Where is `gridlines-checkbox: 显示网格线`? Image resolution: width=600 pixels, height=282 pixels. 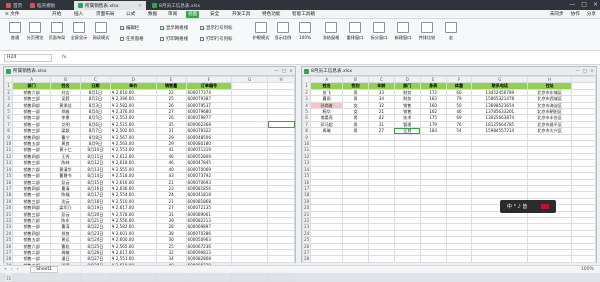 gridlines-checkbox: 显示网格线 is located at coordinates (174, 28).